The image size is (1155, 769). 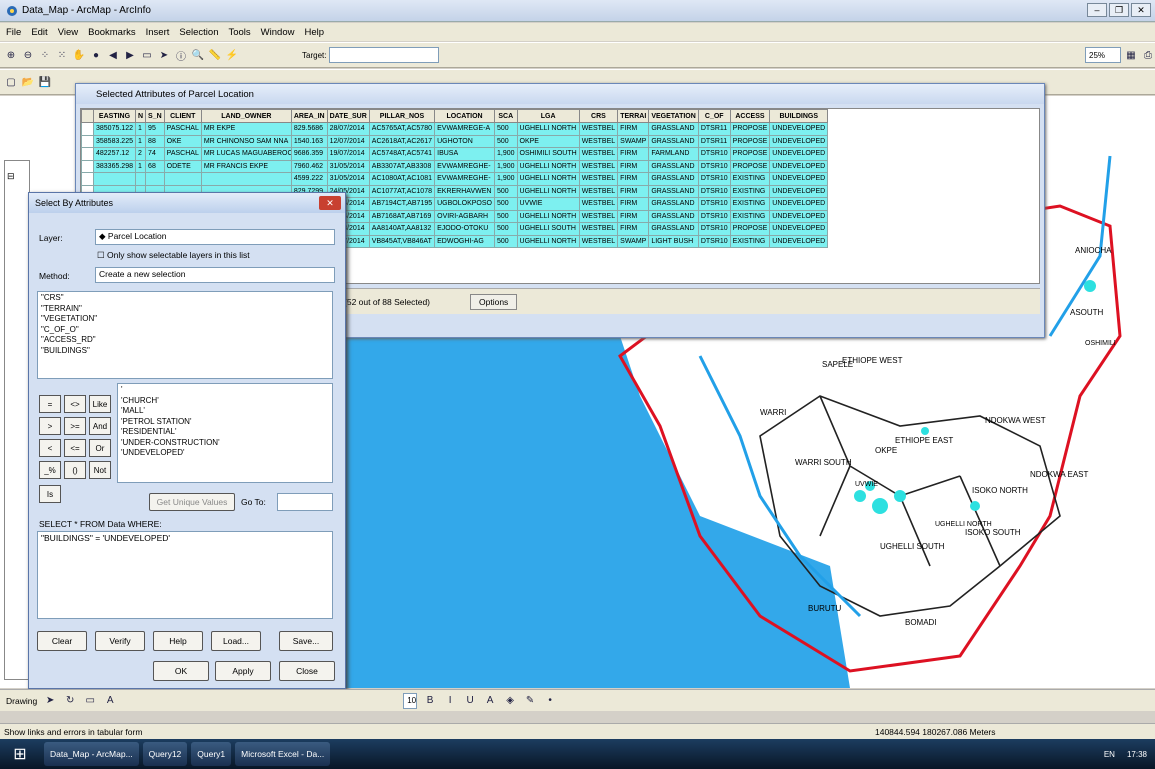 What do you see at coordinates (1137, 754) in the screenshot?
I see `clock: 17:38` at bounding box center [1137, 754].